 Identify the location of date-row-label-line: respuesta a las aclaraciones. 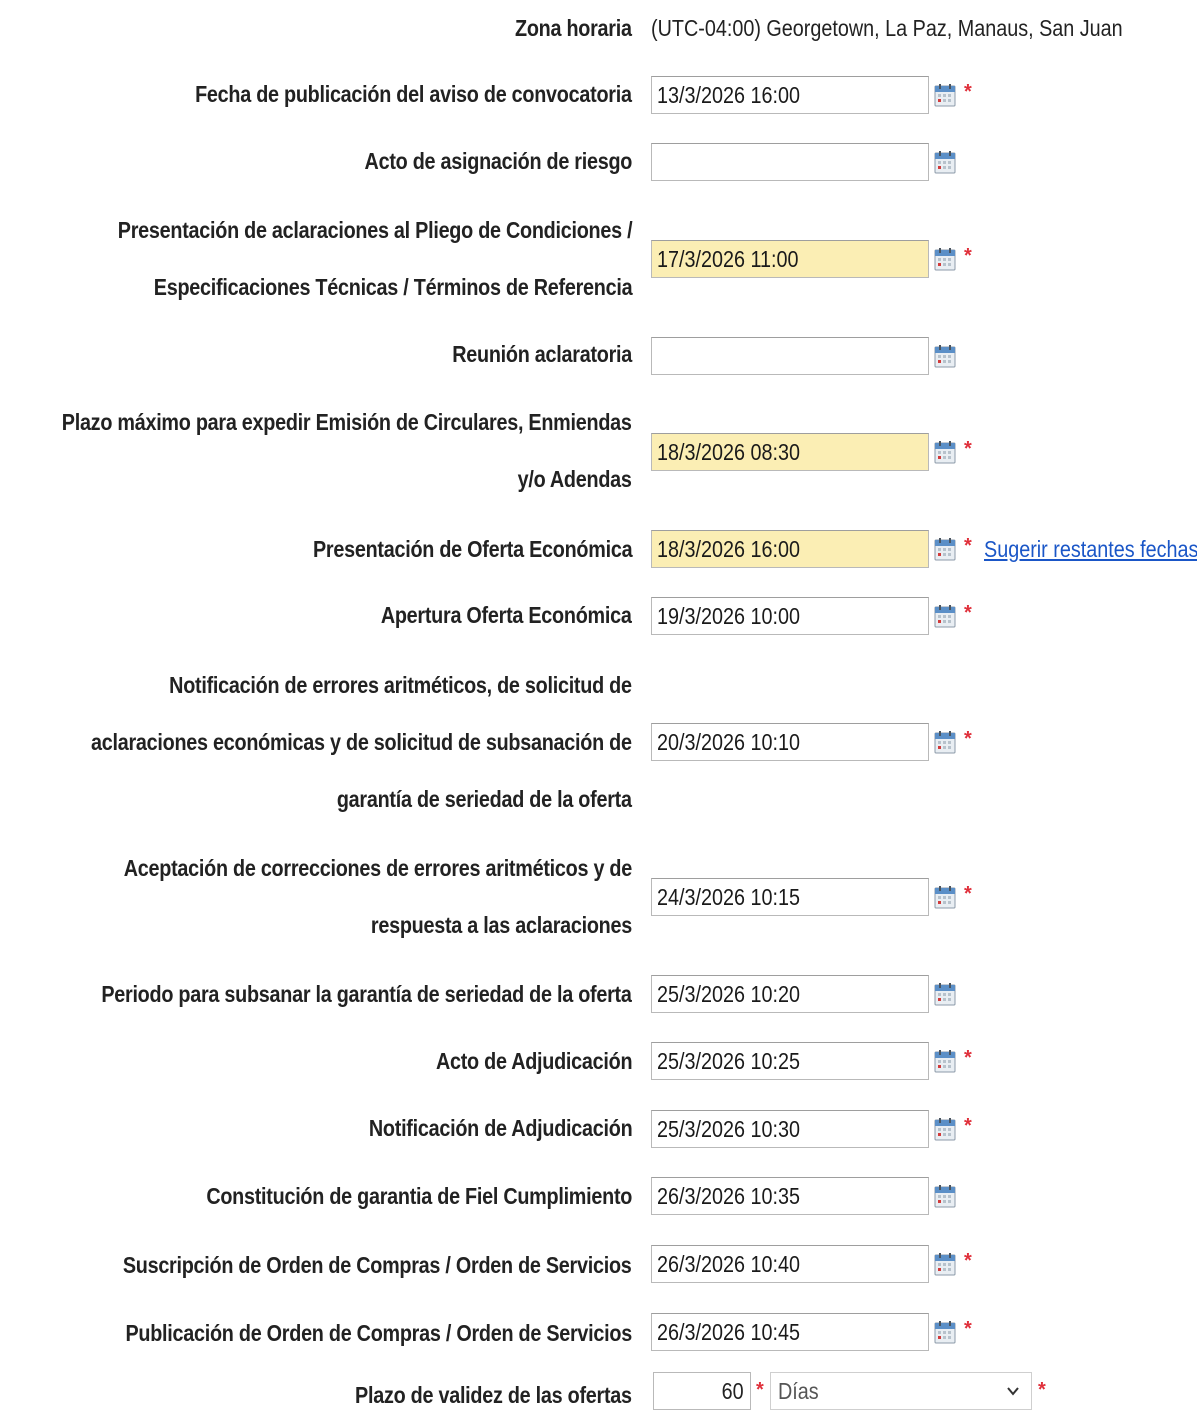
(501, 925).